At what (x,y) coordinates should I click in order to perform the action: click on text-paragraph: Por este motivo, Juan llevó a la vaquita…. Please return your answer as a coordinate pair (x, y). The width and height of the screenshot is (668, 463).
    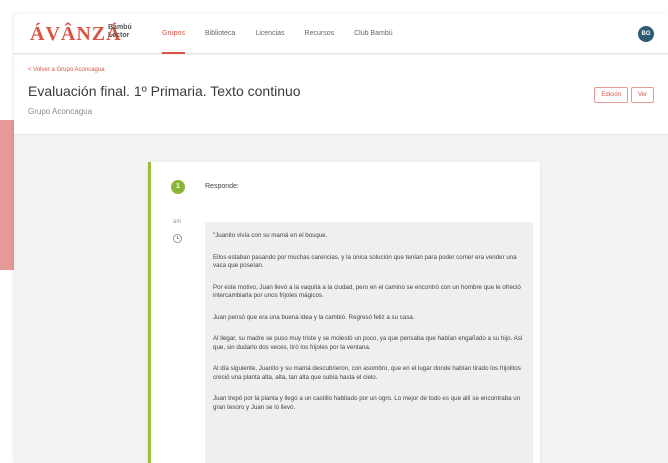
    Looking at the image, I should click on (367, 291).